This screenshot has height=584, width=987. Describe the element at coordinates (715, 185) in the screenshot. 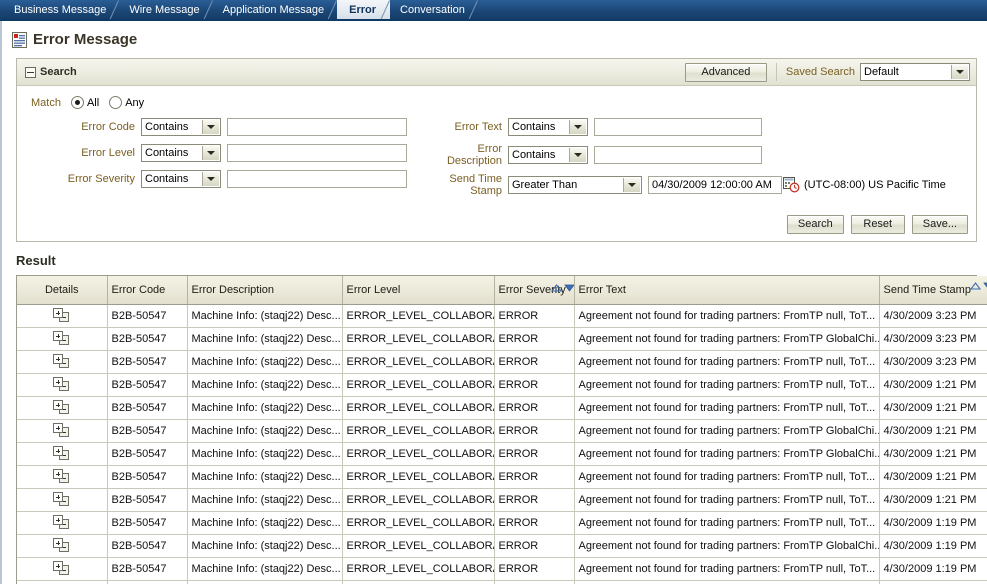

I see `send-time-stamp-input` at that location.